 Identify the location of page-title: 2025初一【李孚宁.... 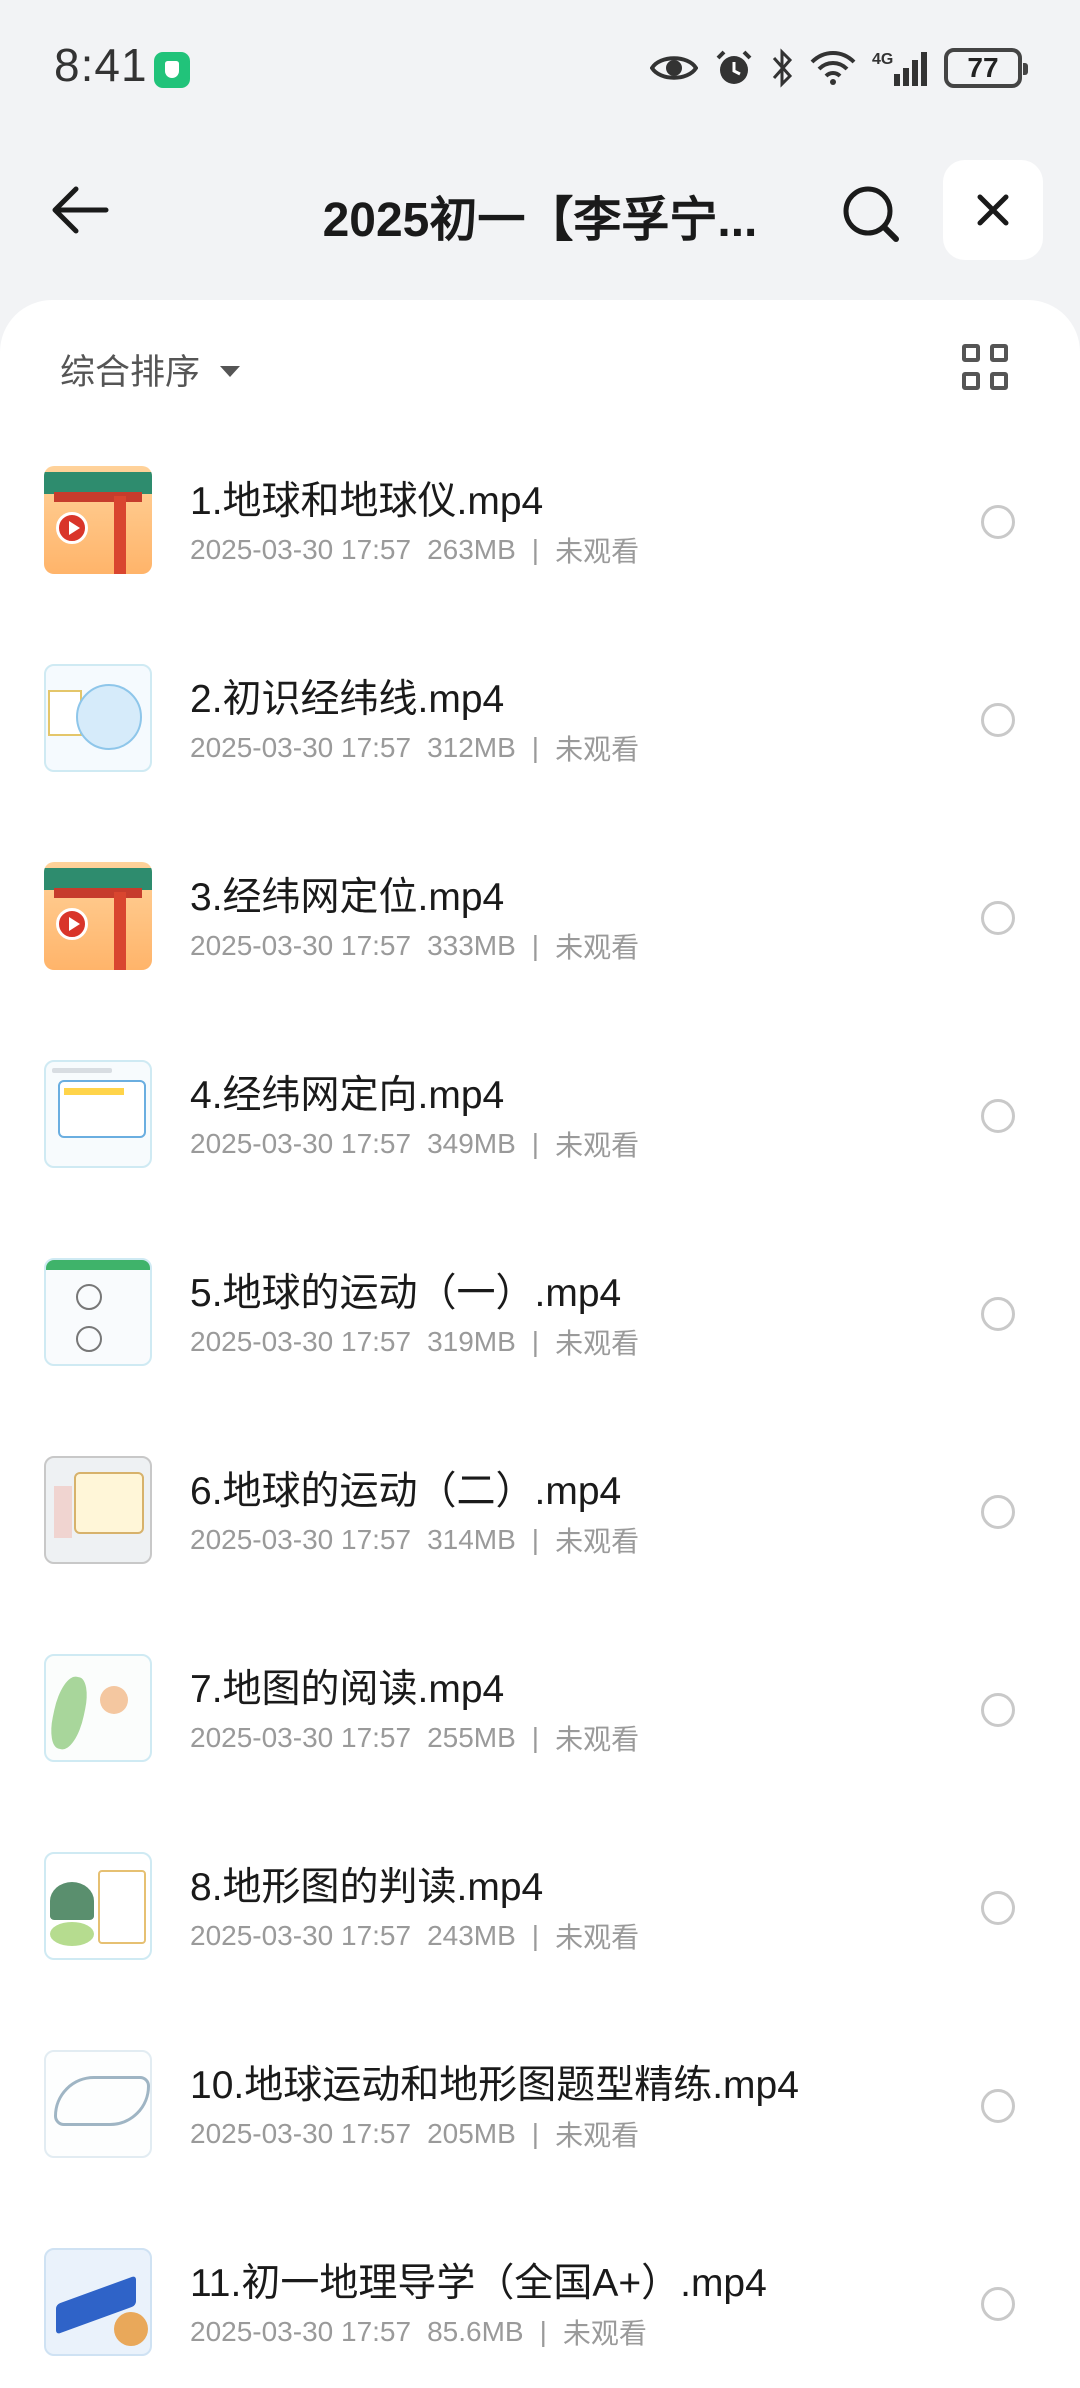
(540, 220).